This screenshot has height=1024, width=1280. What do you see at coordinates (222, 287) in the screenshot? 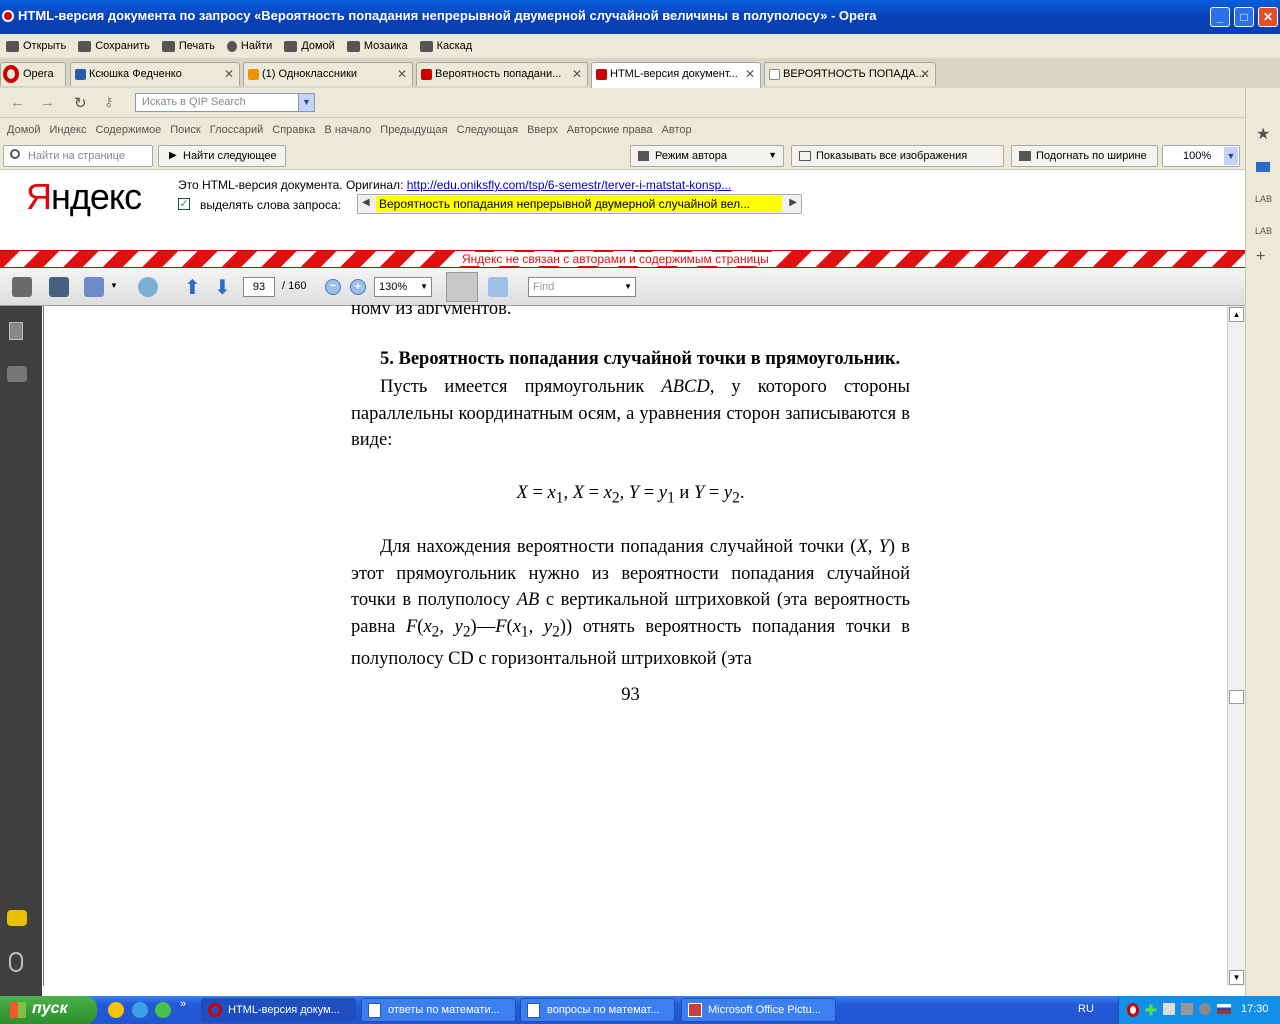
I see `next-page-icon: ⬇` at bounding box center [222, 287].